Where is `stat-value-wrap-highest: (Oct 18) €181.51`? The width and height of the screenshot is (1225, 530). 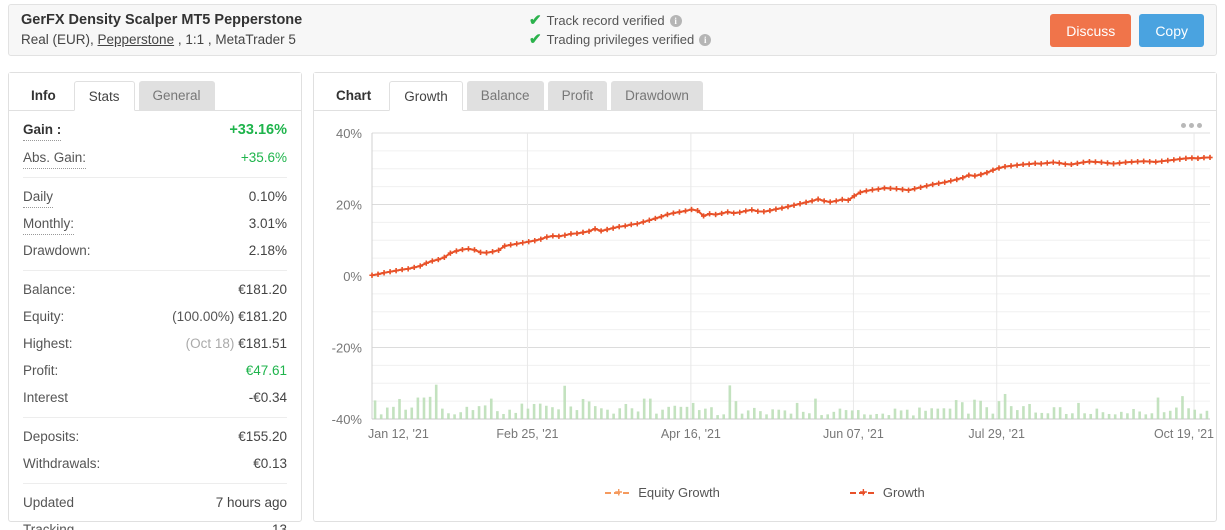
stat-value-wrap-highest: (Oct 18) €181.51 is located at coordinates (236, 343).